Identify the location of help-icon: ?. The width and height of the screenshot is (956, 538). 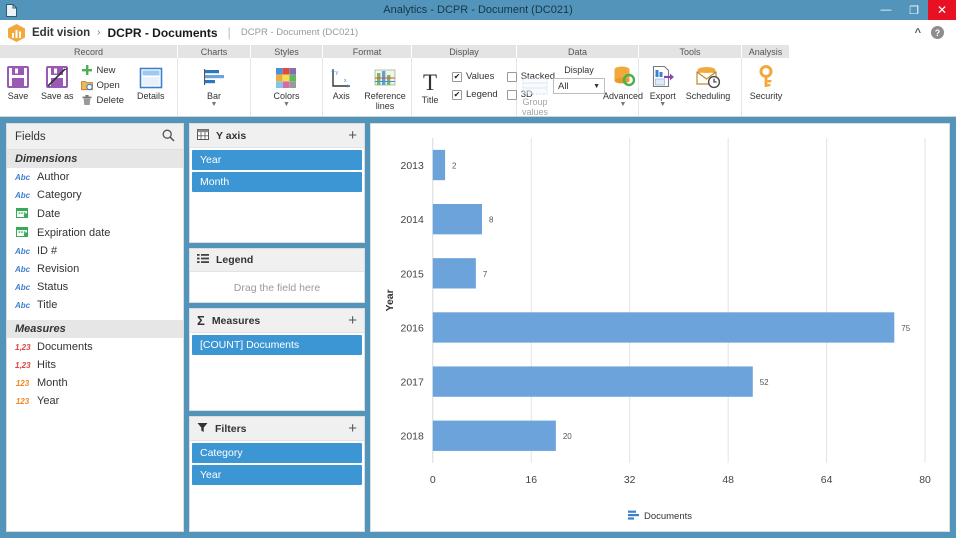
(937, 32).